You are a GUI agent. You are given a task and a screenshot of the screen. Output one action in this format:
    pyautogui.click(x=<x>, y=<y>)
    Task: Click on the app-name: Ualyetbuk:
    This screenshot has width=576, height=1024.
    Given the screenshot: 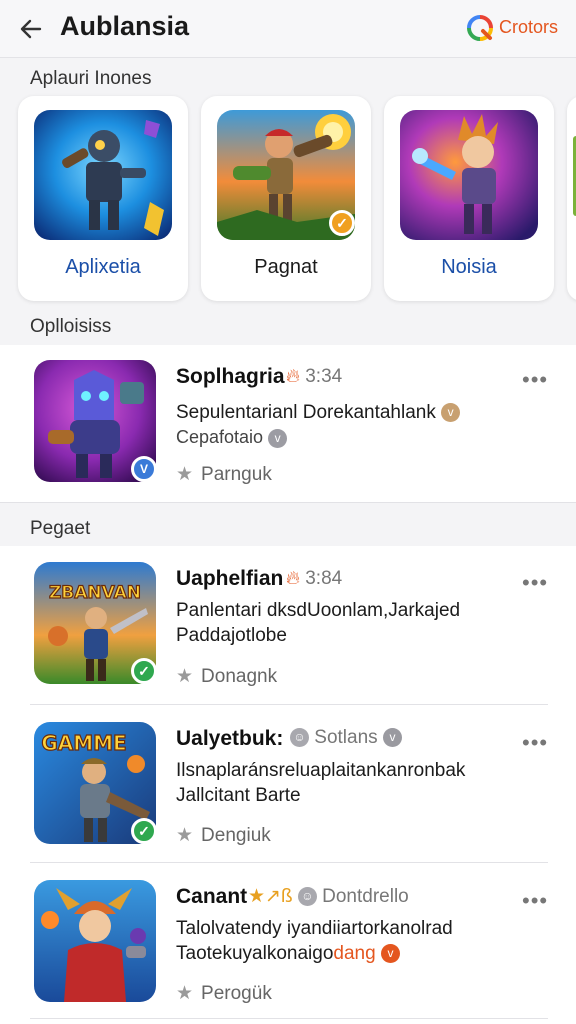 What is the action you would take?
    pyautogui.click(x=230, y=738)
    